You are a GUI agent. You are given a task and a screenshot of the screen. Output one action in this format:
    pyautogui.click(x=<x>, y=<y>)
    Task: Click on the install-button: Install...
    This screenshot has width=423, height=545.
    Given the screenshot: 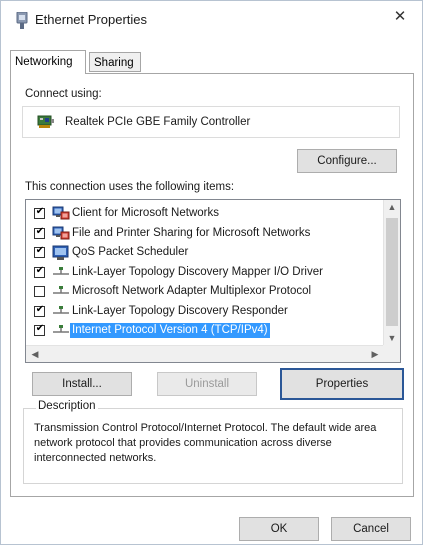 What is the action you would take?
    pyautogui.click(x=82, y=384)
    